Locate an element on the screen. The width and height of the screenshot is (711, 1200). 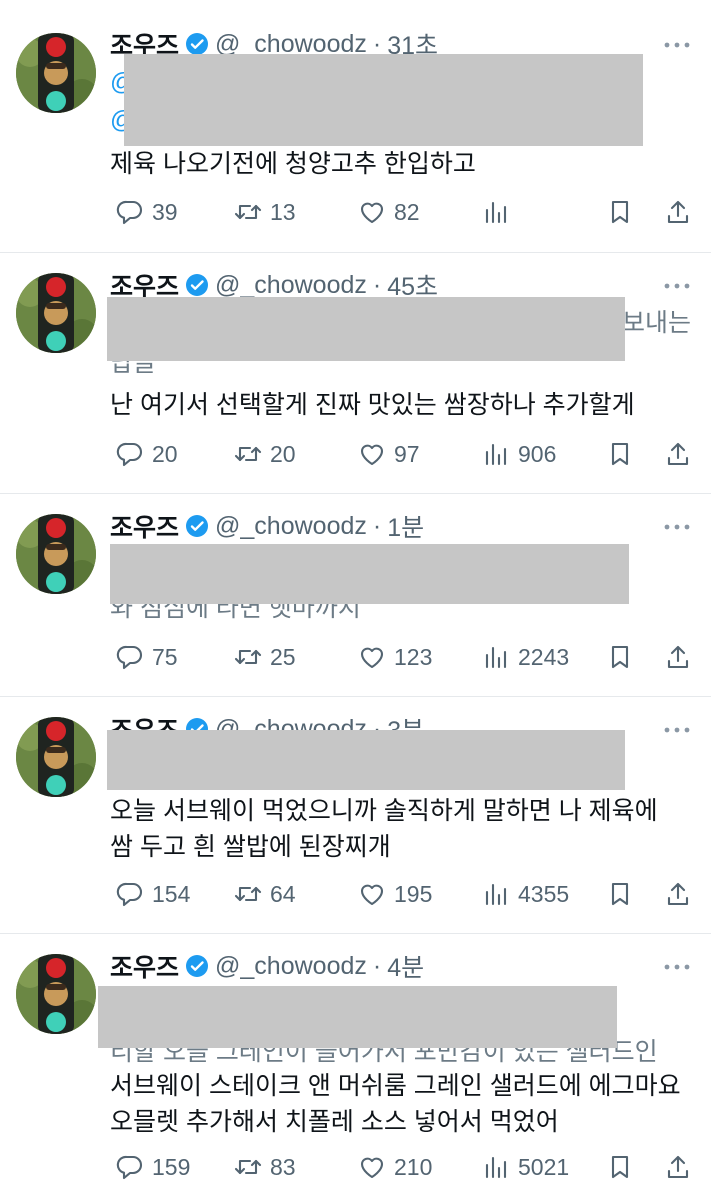
like-count: 210 is located at coordinates (413, 1166).